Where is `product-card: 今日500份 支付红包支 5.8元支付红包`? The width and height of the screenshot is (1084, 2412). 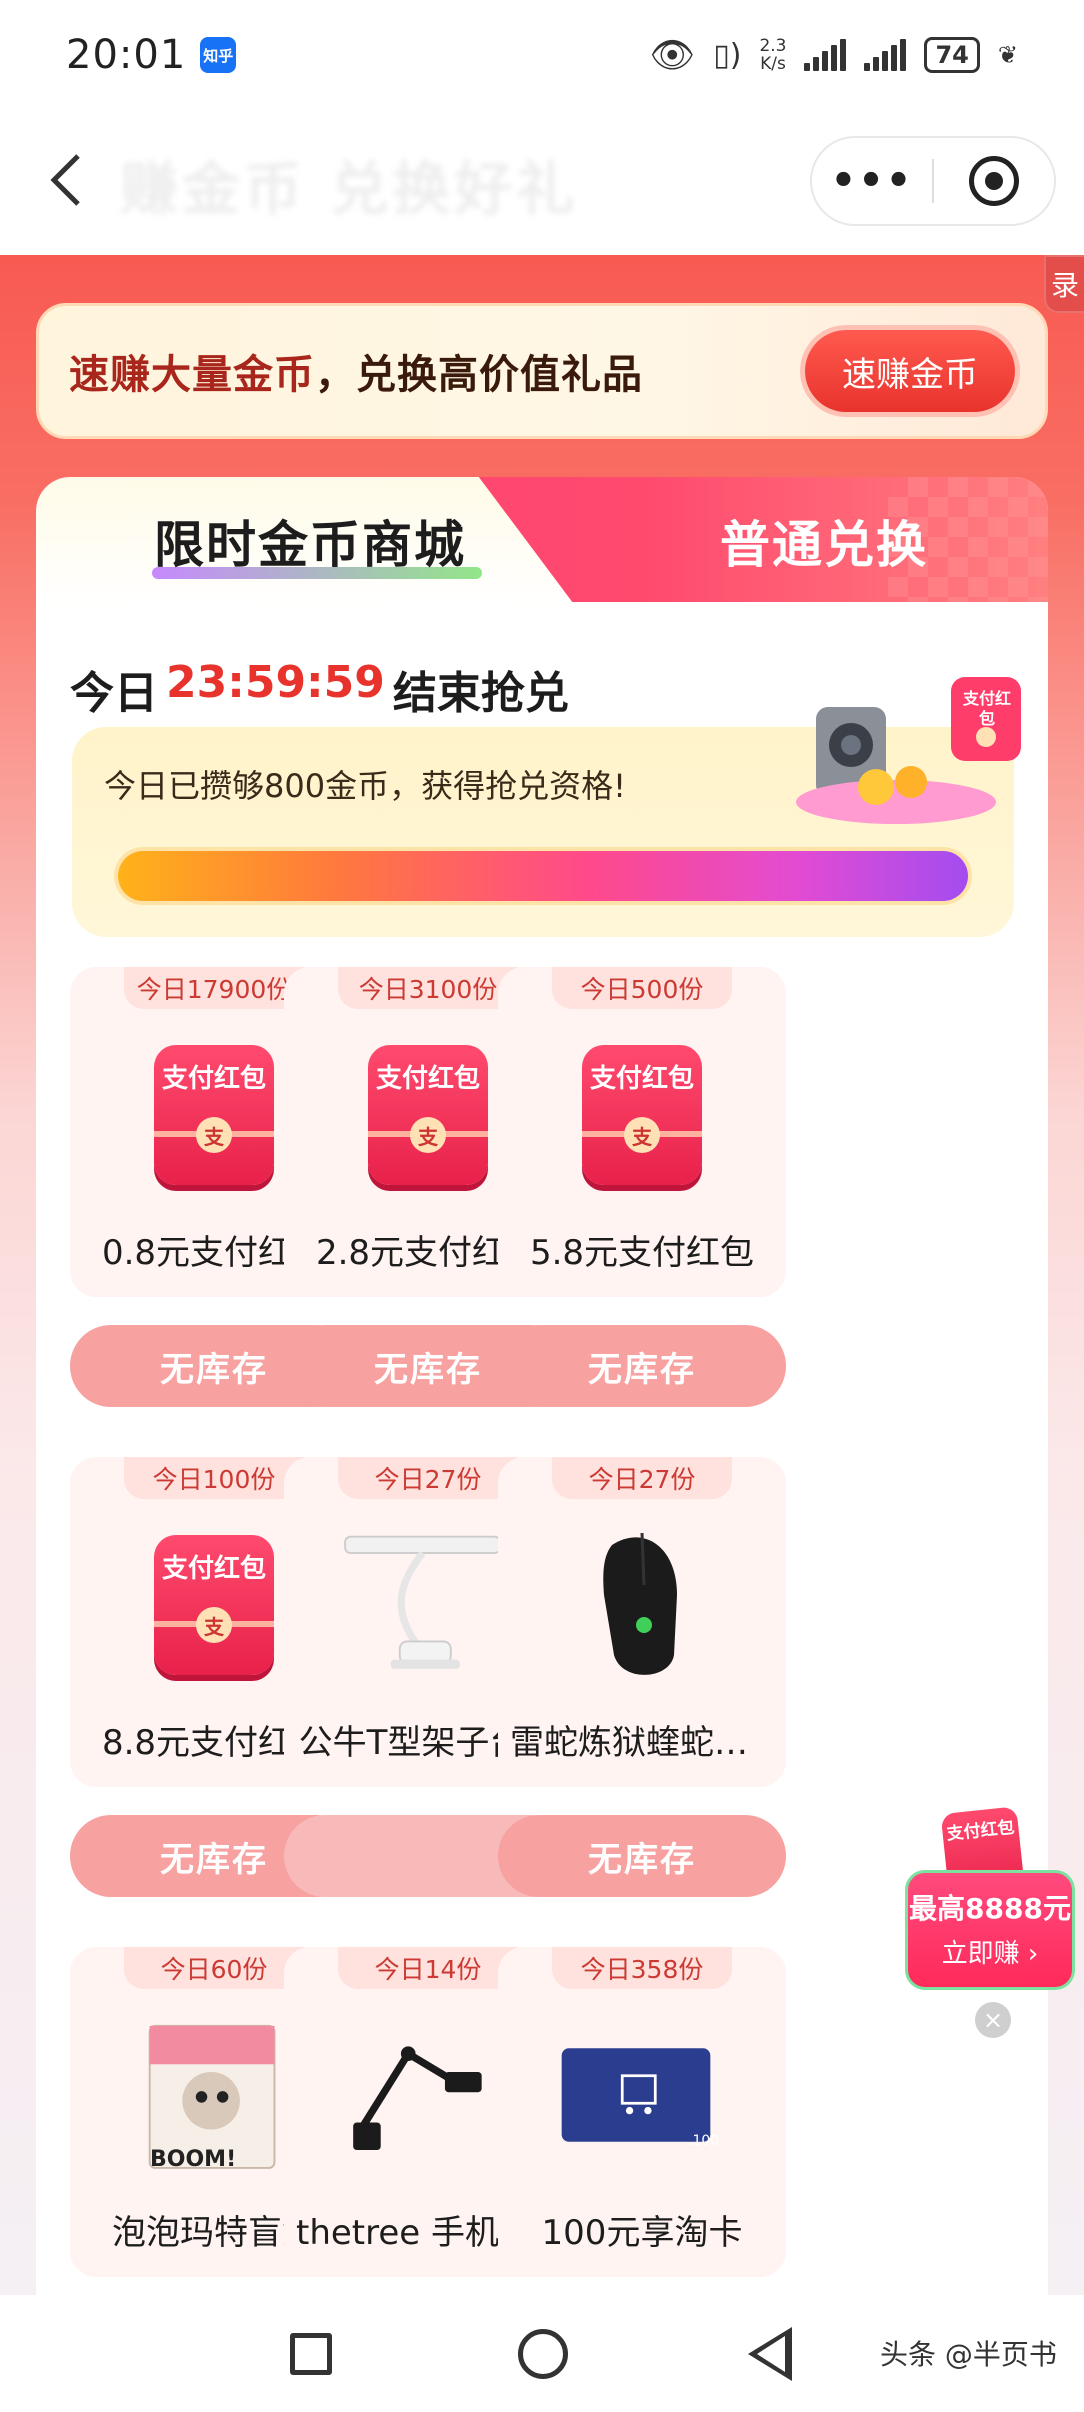 product-card: 今日500份 支付红包支 5.8元支付红包 is located at coordinates (642, 1132).